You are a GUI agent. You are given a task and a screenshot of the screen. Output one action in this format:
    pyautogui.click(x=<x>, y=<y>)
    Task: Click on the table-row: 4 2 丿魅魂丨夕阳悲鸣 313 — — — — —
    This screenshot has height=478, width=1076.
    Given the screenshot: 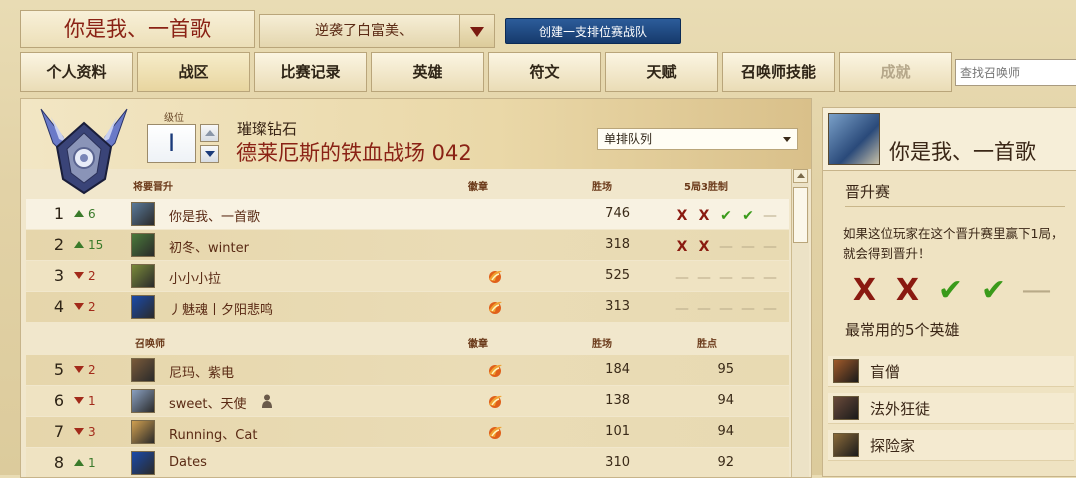 What is the action you would take?
    pyautogui.click(x=407, y=307)
    